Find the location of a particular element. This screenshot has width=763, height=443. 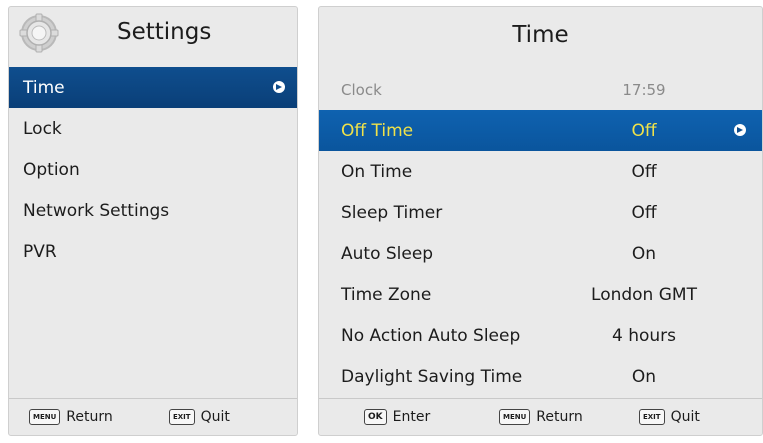

clock-value: 17:59 is located at coordinates (644, 89).